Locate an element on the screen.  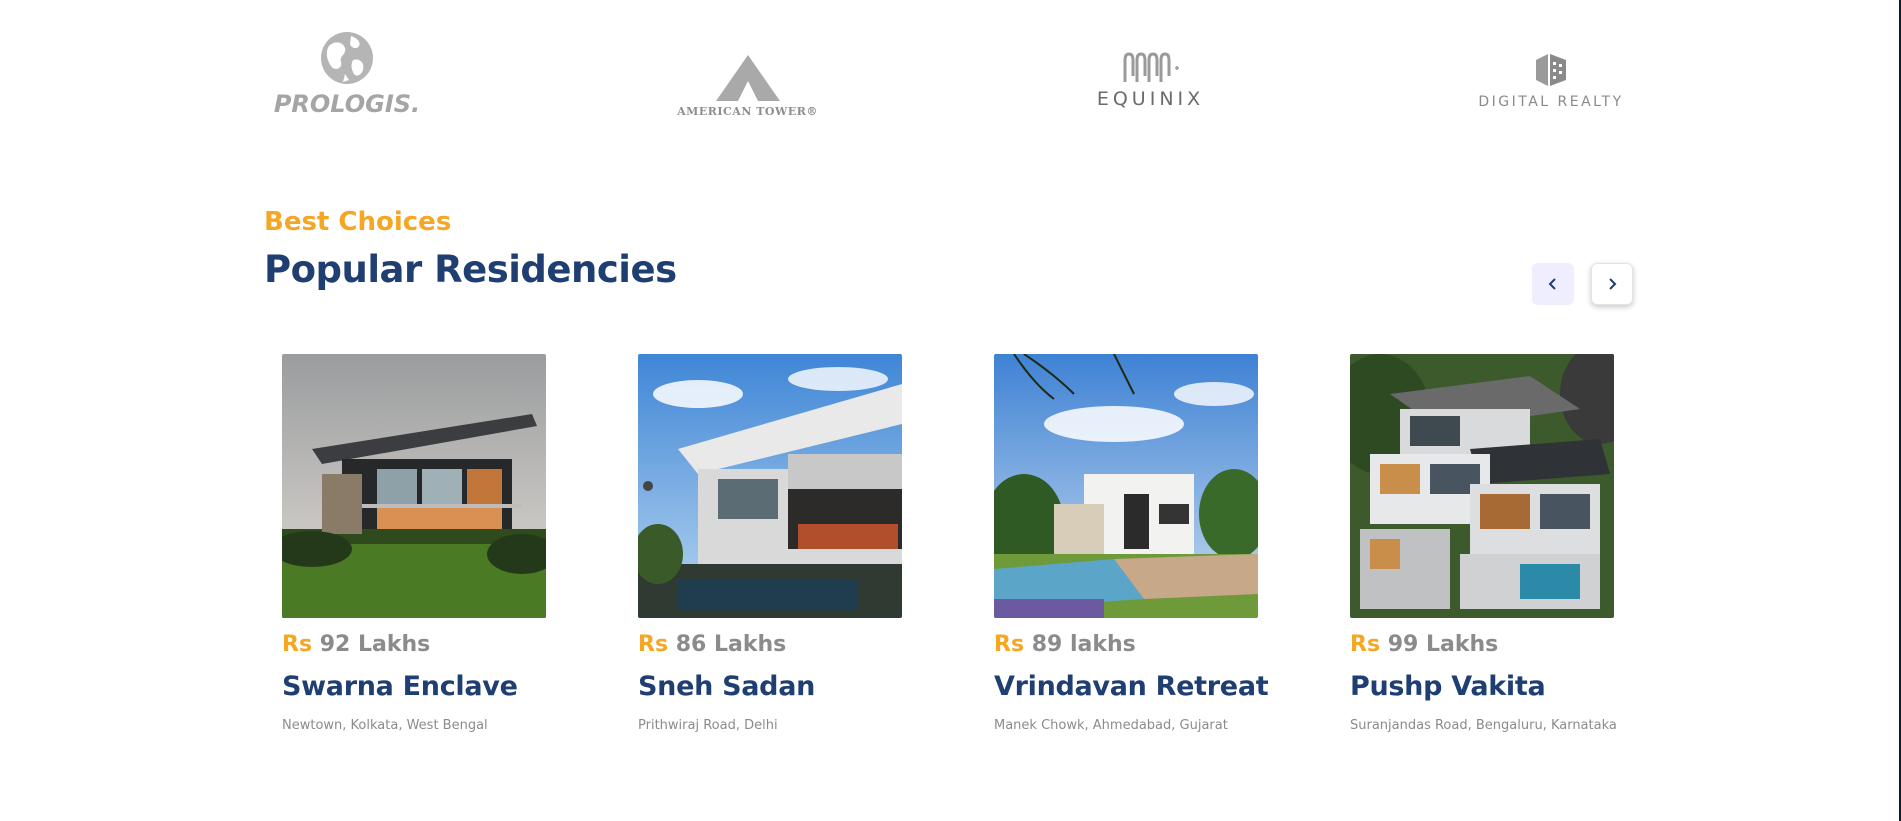
equinix-bars-icon is located at coordinates (1151, 67).